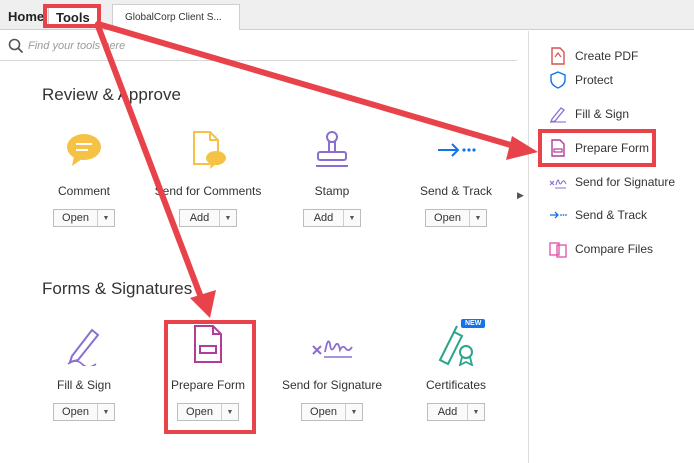  Describe the element at coordinates (72, 16) in the screenshot. I see `highlight-tools-tab` at that location.